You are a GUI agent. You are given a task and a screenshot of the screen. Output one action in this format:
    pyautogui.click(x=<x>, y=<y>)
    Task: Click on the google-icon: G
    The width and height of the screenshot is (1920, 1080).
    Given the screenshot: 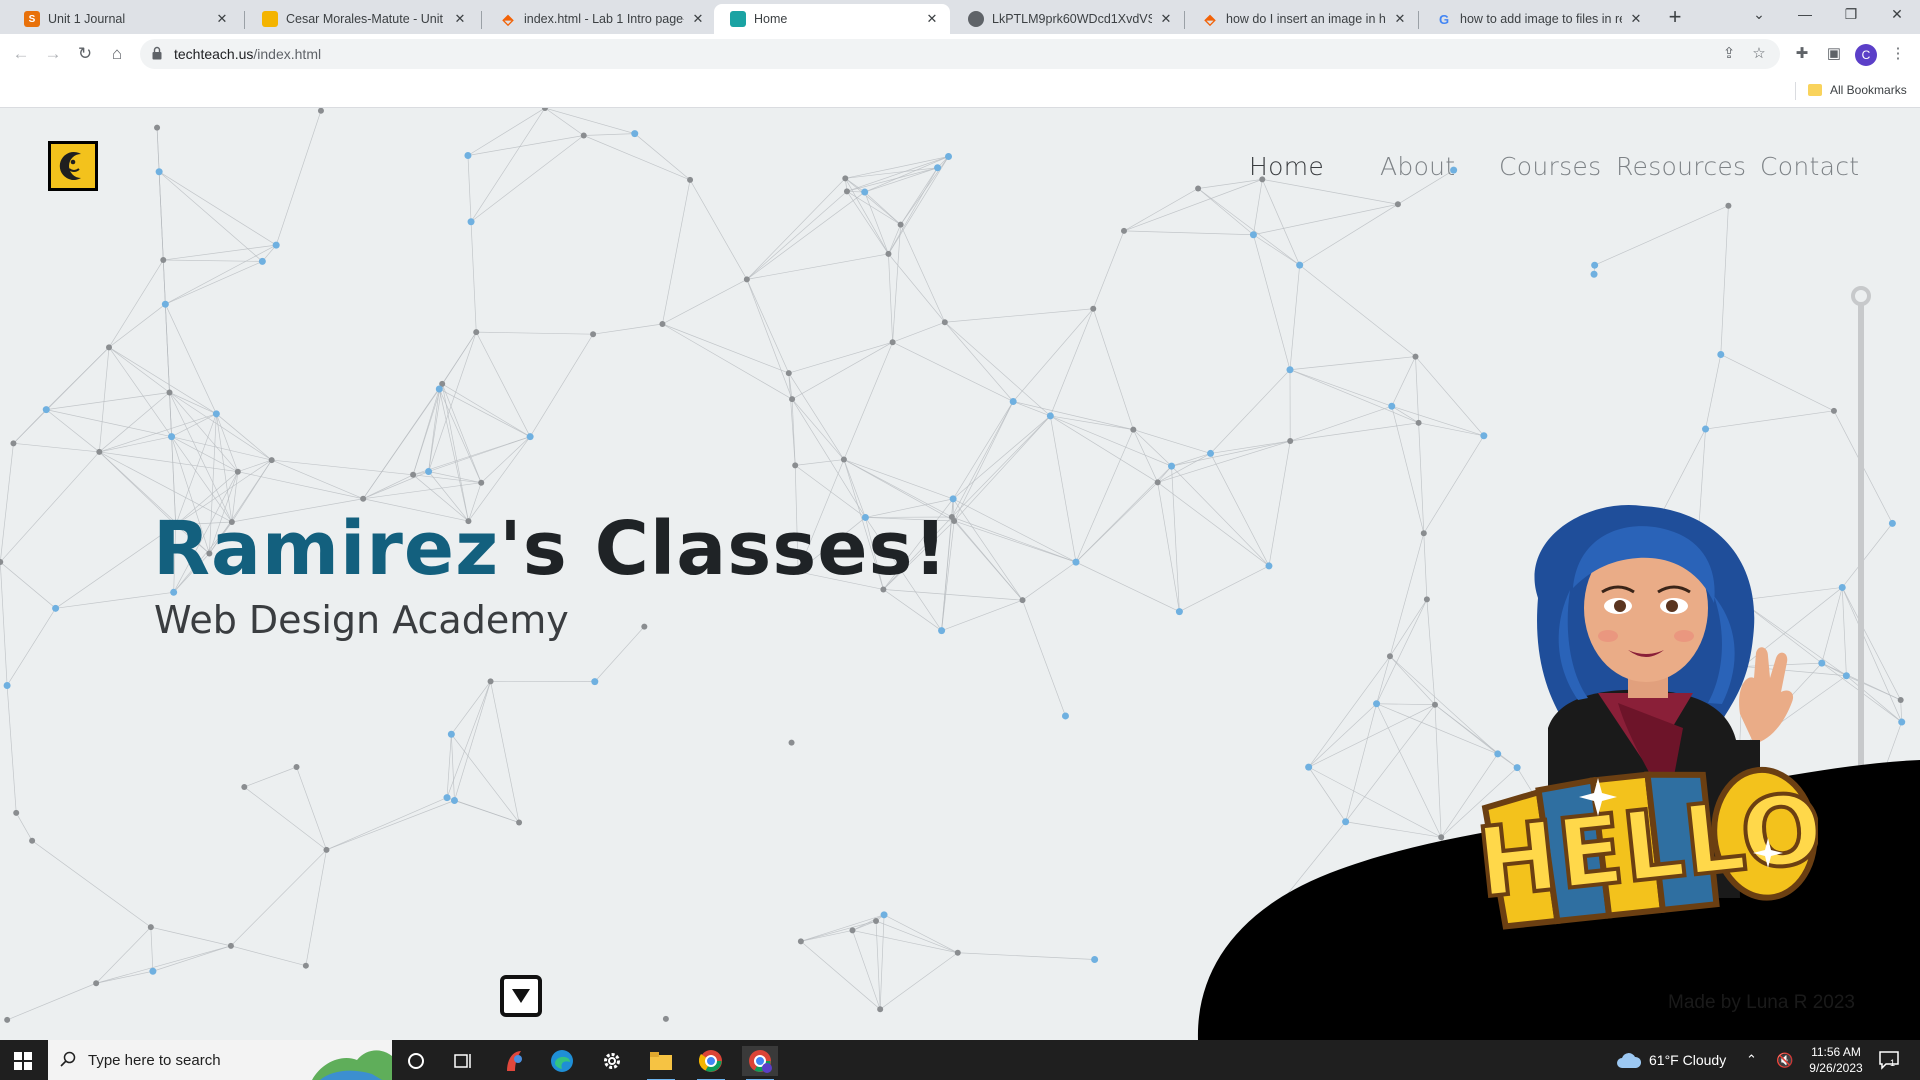 What is the action you would take?
    pyautogui.click(x=1444, y=19)
    